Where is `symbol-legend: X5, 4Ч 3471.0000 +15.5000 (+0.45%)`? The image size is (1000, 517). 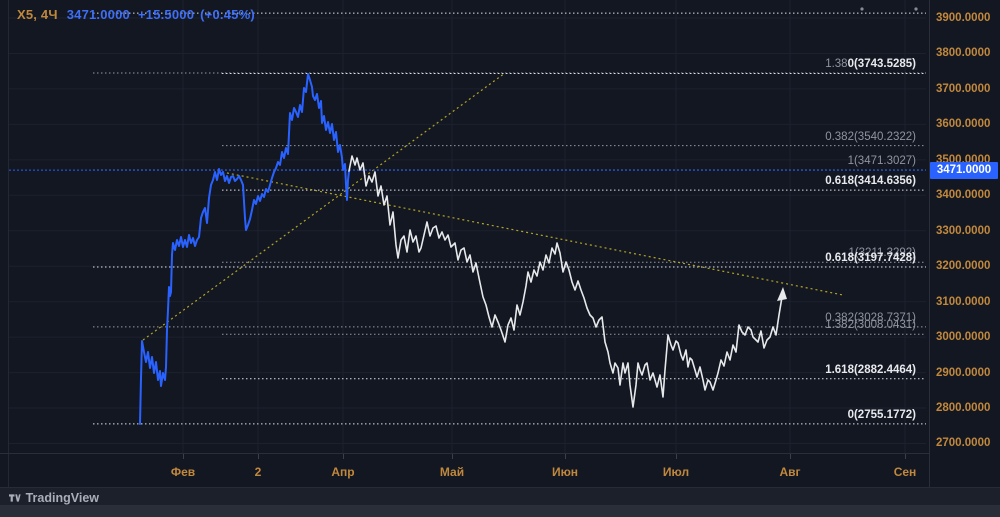 symbol-legend: X5, 4Ч 3471.0000 +15.5000 (+0.45%) is located at coordinates (136, 14).